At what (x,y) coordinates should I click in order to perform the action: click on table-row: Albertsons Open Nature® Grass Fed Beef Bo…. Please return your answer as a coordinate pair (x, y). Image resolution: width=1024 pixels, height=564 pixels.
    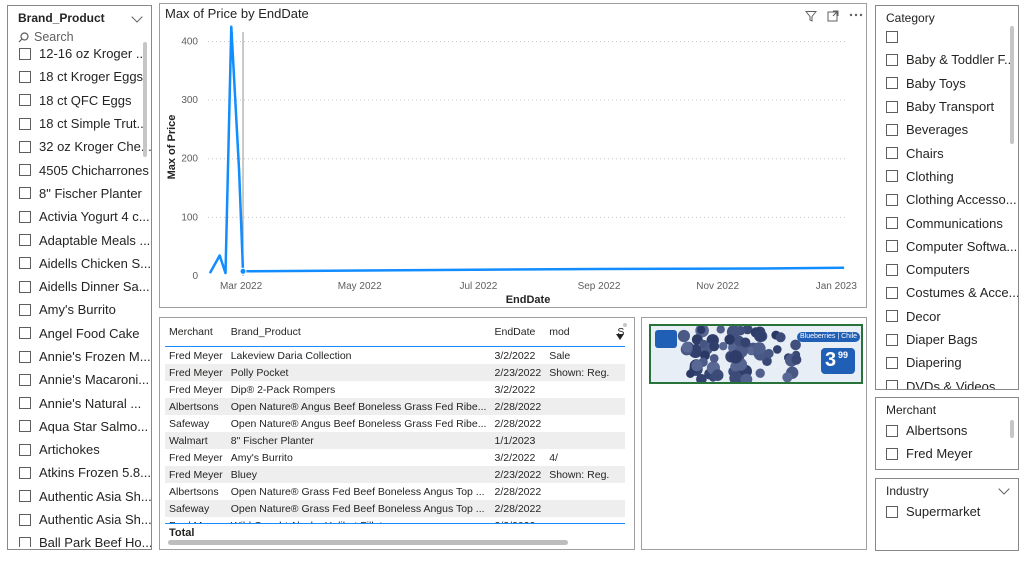
    Looking at the image, I should click on (395, 491).